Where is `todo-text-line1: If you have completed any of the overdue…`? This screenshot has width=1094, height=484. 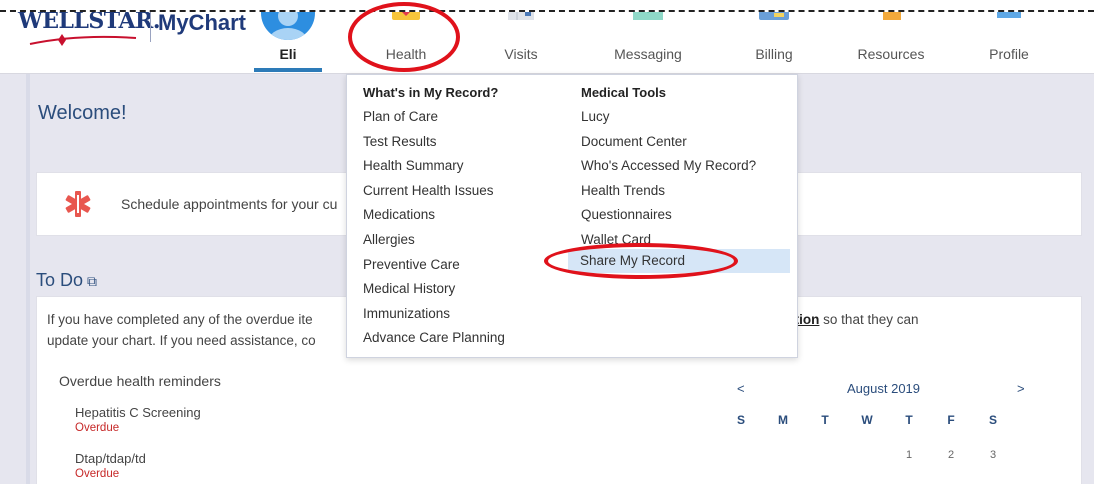 todo-text-line1: If you have completed any of the overdue… is located at coordinates (180, 319).